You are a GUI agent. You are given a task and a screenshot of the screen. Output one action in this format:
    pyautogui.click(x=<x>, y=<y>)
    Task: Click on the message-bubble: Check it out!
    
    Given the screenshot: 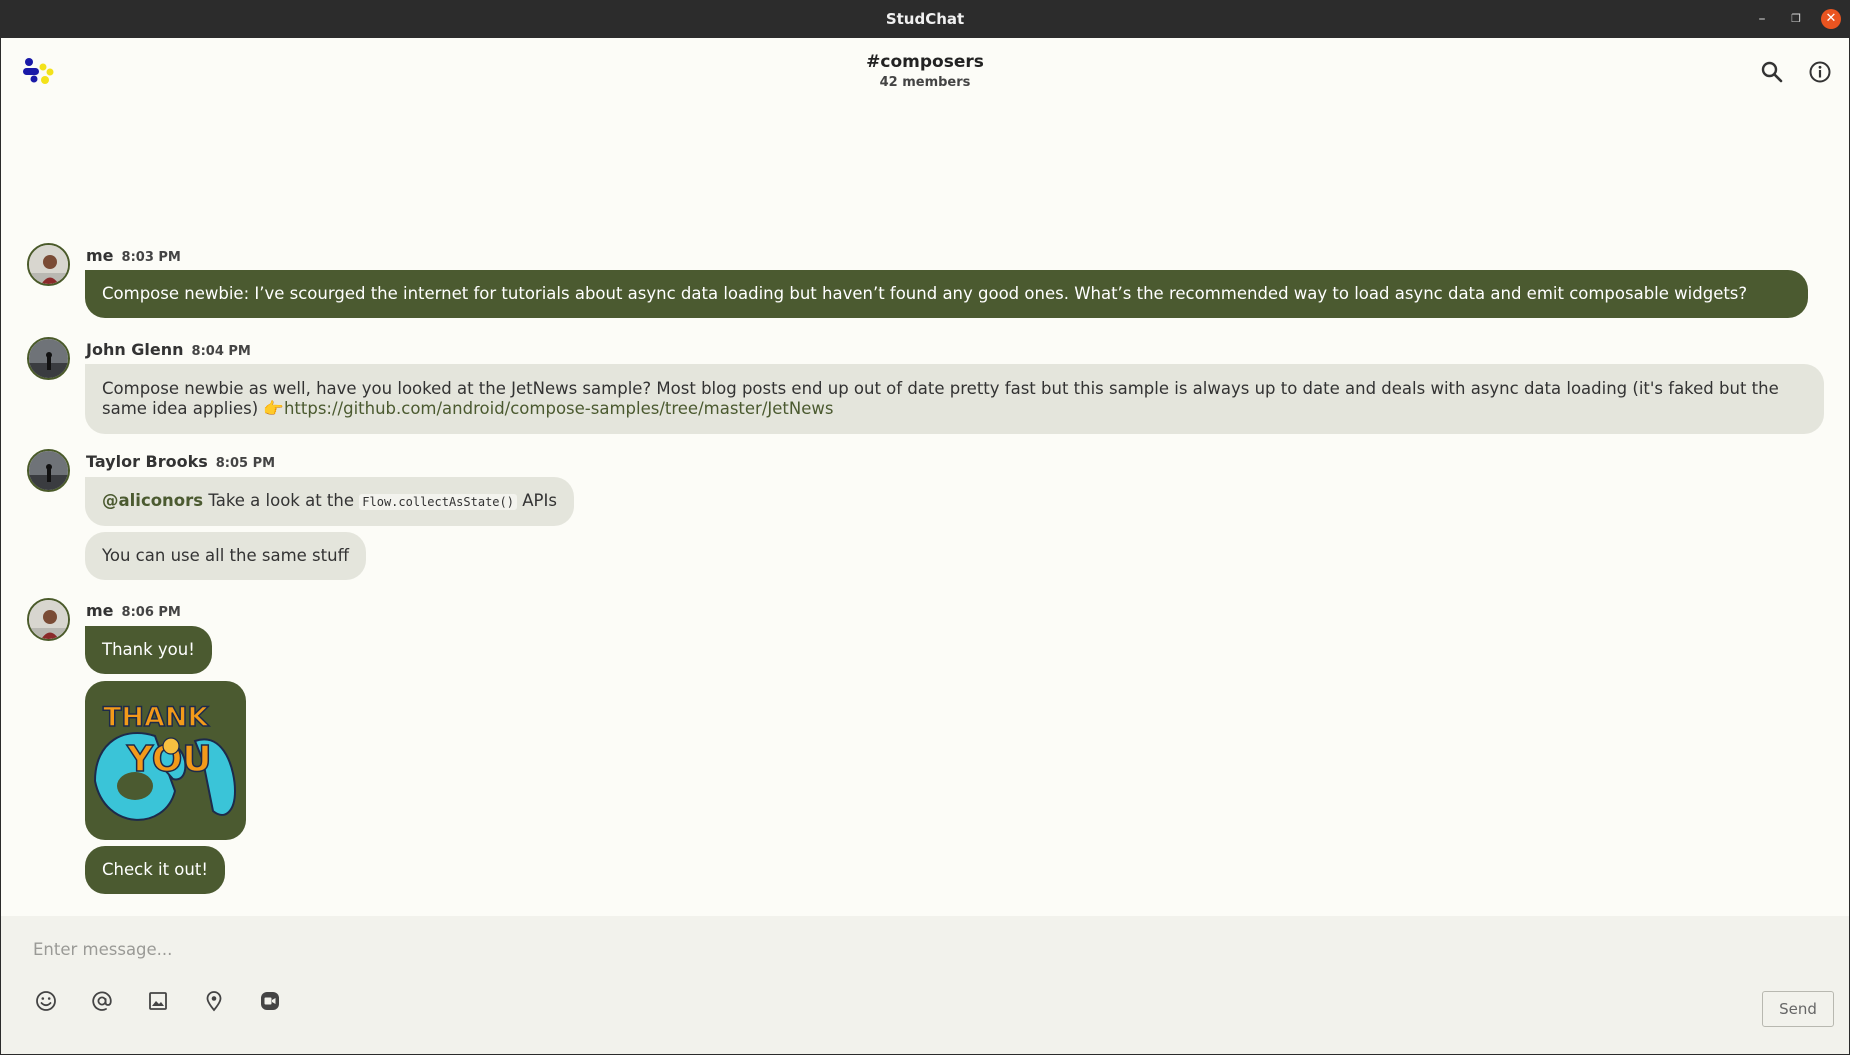 What is the action you would take?
    pyautogui.click(x=155, y=870)
    